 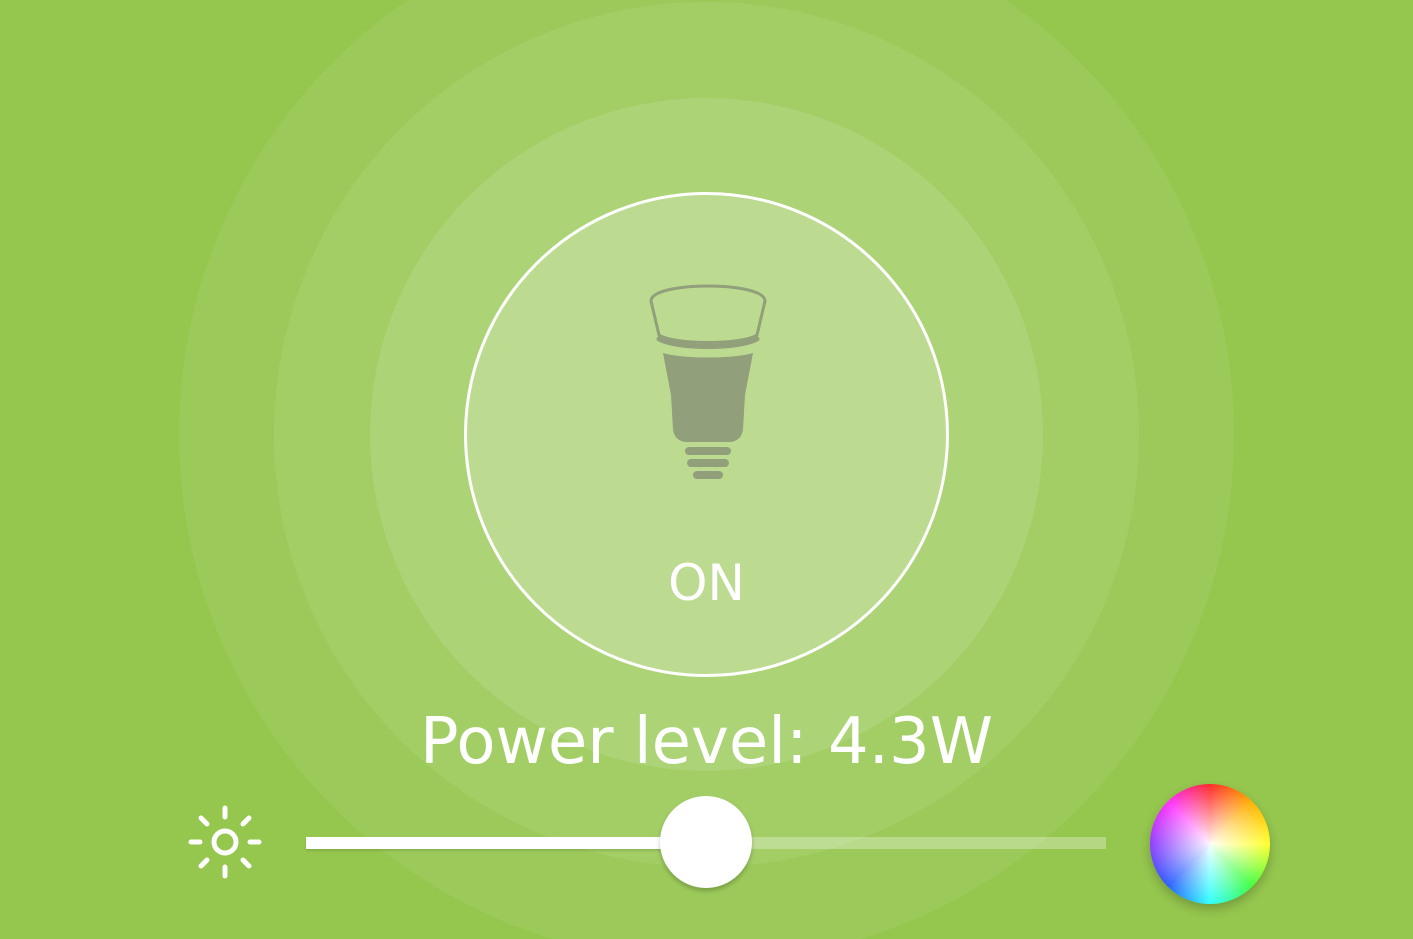 I want to click on brightness-slider, so click(x=706, y=842).